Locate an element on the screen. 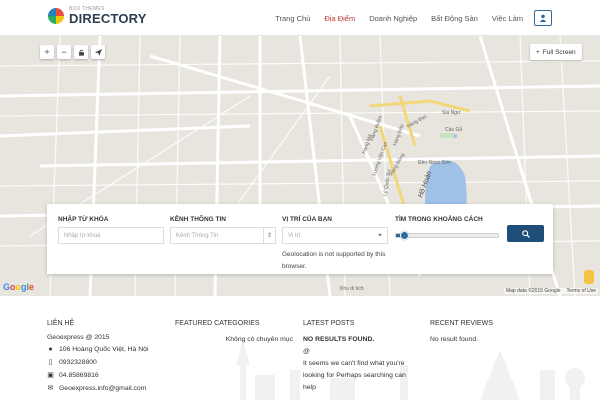 Image resolution: width=600 pixels, height=400 pixels. contact-address: 106 Hoàng Quốc Việt, Hà Nội is located at coordinates (104, 349).